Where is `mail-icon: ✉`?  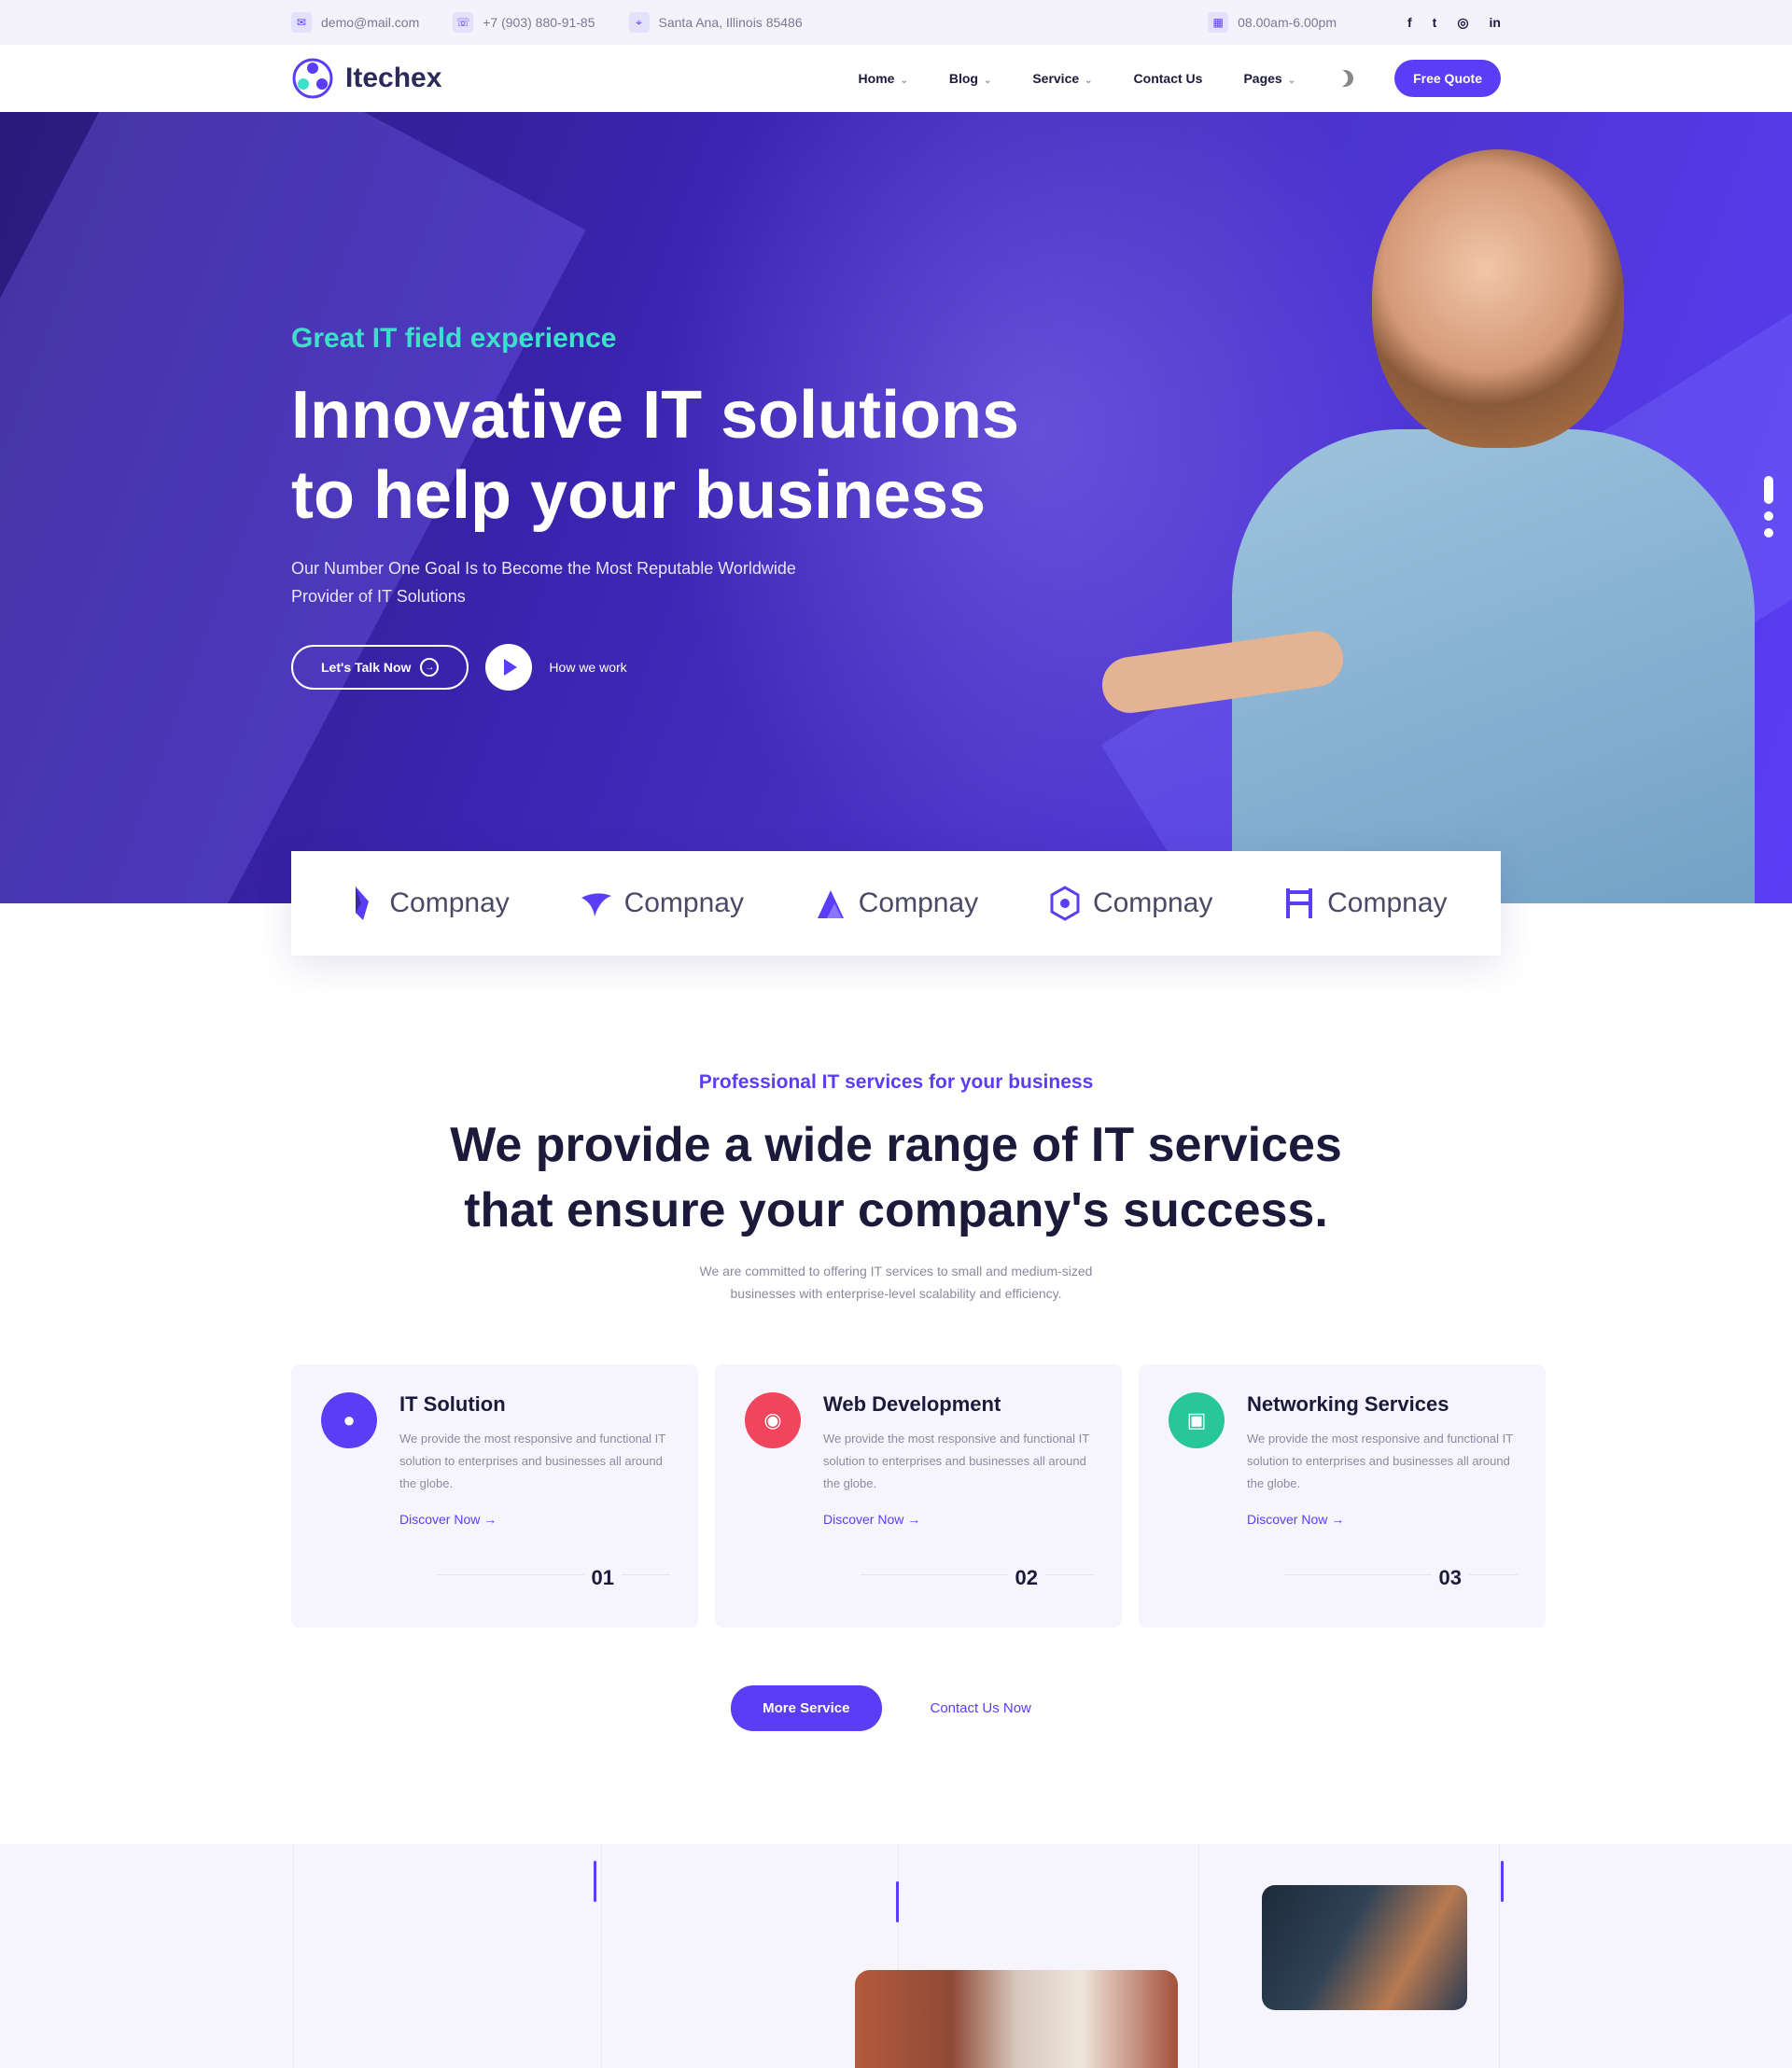
mail-icon: ✉ is located at coordinates (301, 22).